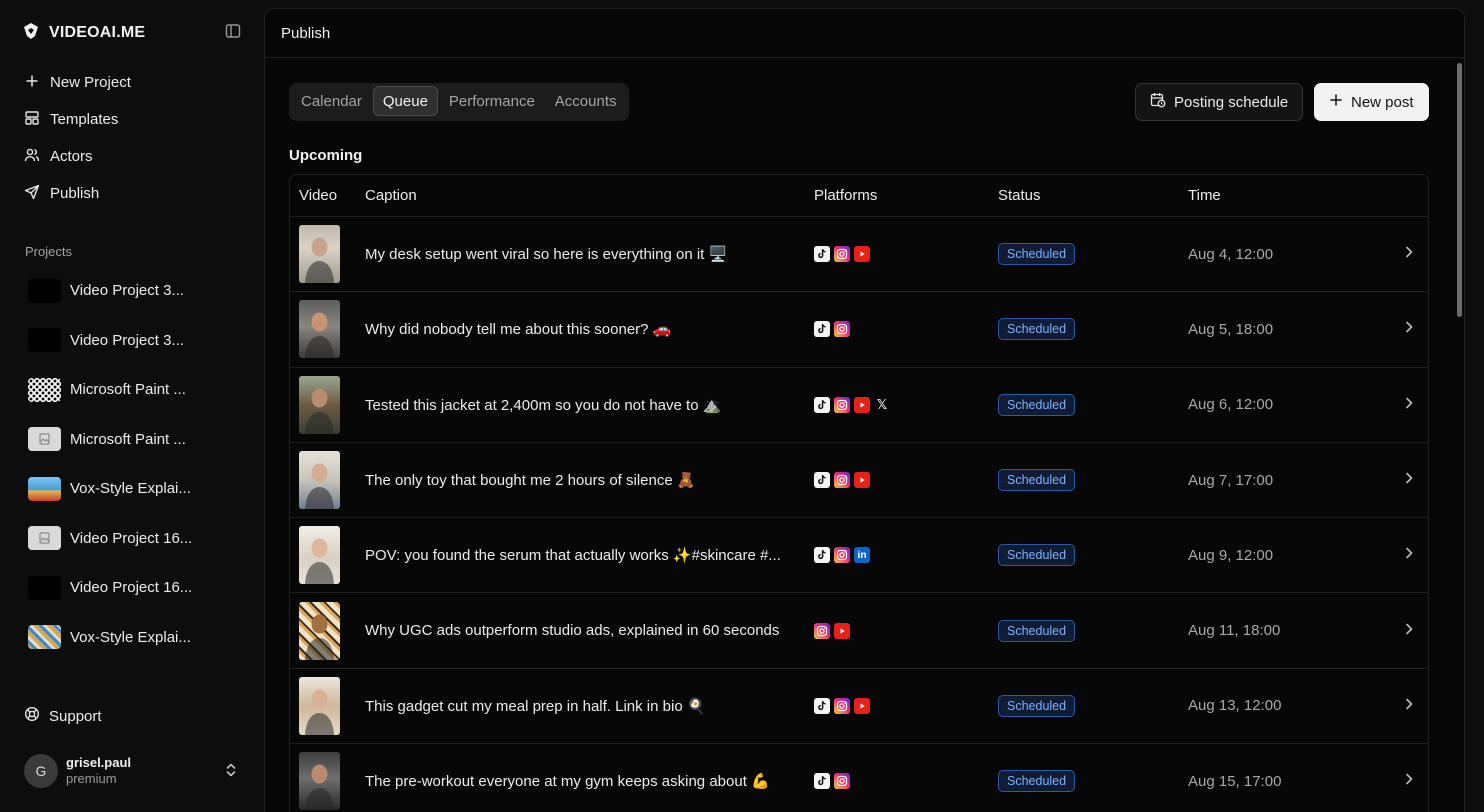 The height and width of the screenshot is (812, 1484). I want to click on chevrons-up-down-icon, so click(231, 772).